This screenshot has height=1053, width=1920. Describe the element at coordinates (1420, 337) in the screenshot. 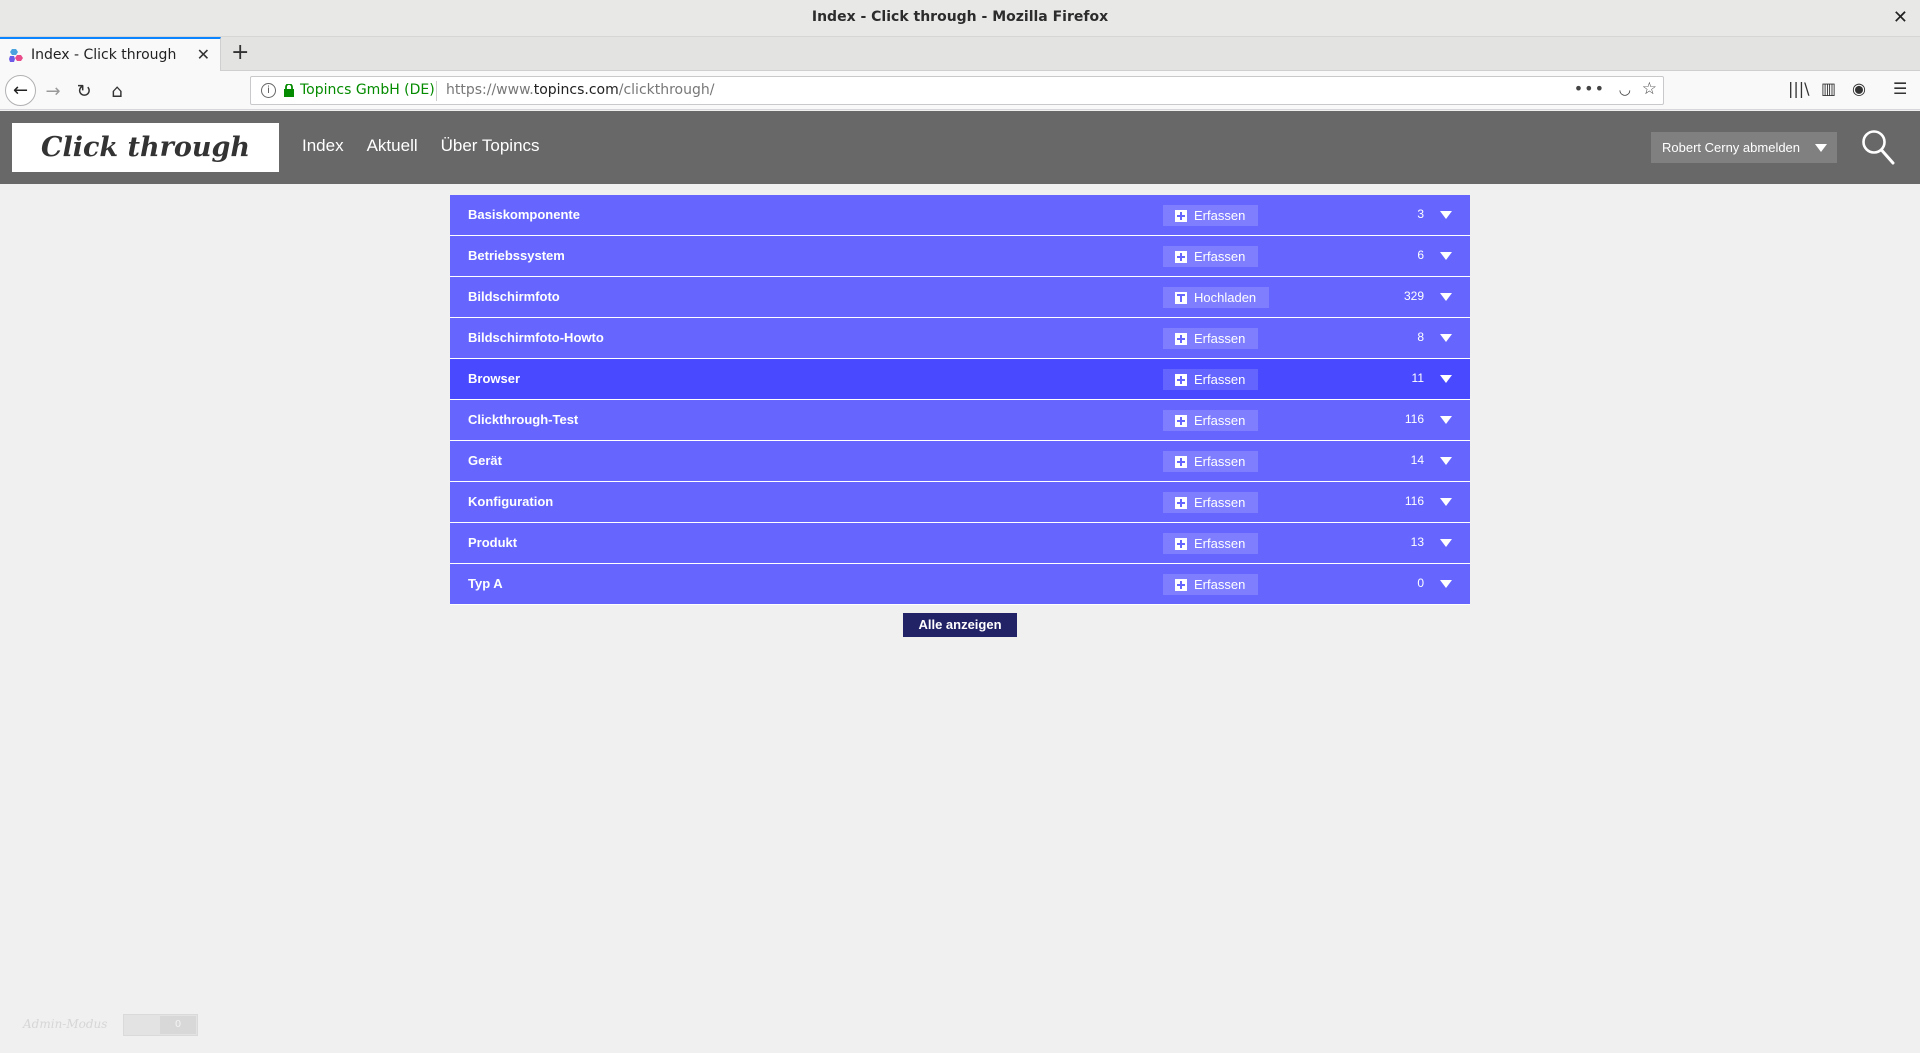

I see `type-count: 8` at that location.